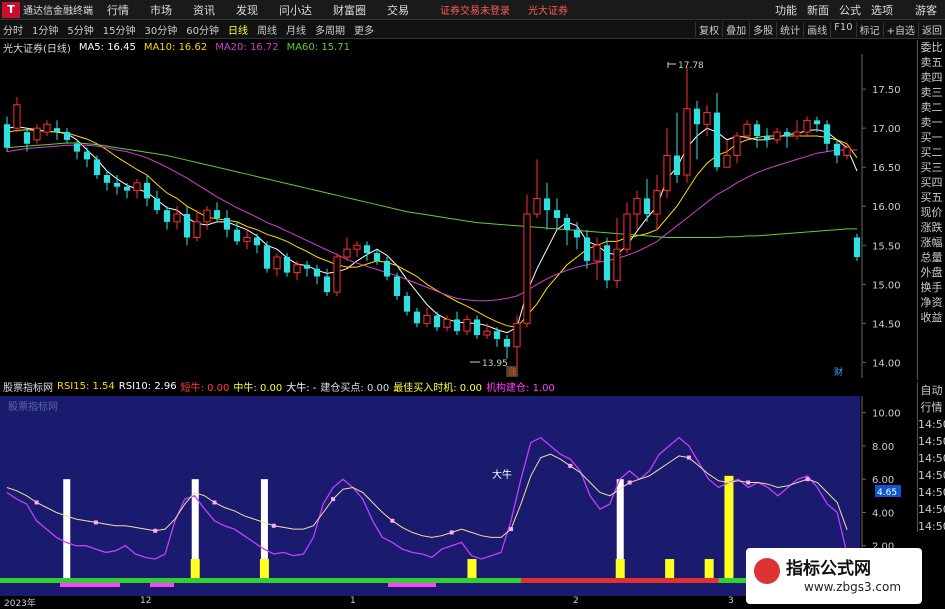  I want to click on btn-fuquan: 复权, so click(708, 29).